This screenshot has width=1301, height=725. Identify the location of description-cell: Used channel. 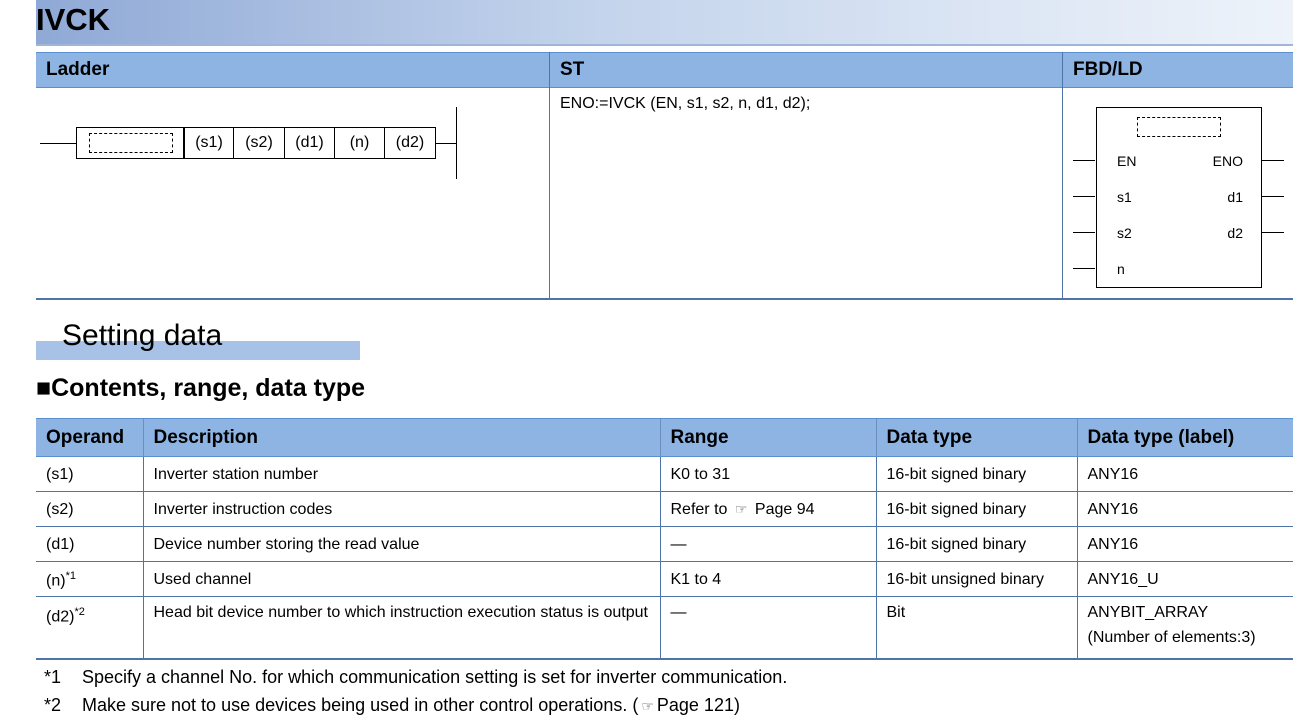
(401, 579).